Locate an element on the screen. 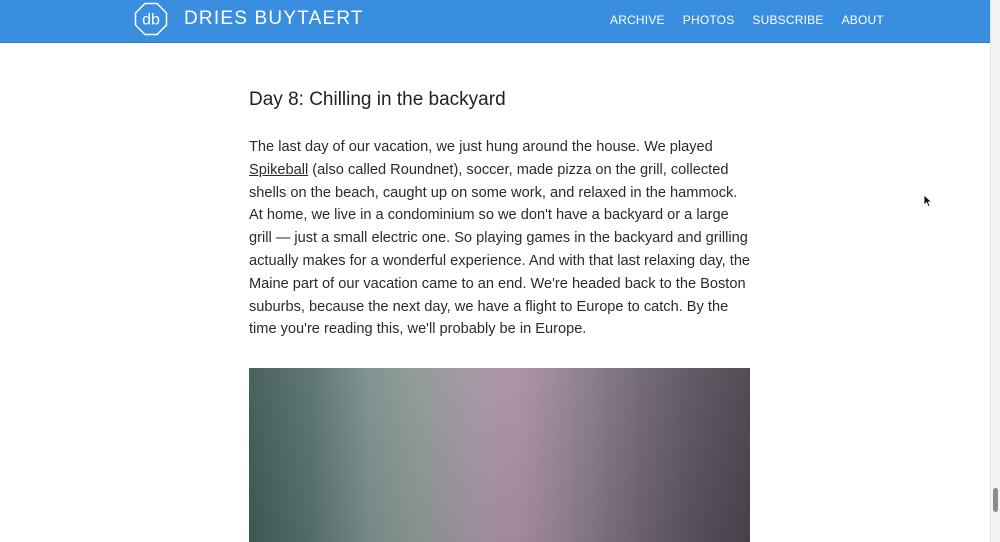 The image size is (1000, 542). logo-mark-text: db is located at coordinates (151, 20).